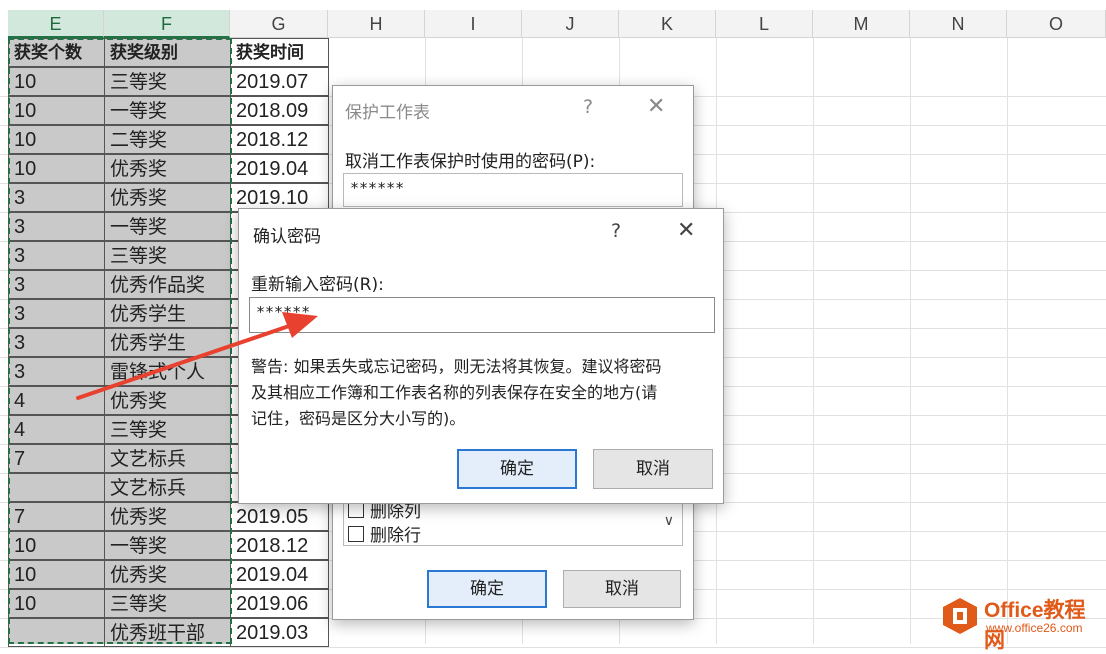 This screenshot has width=1106, height=654. What do you see at coordinates (1034, 628) in the screenshot?
I see `logo-url: www.office26.com` at bounding box center [1034, 628].